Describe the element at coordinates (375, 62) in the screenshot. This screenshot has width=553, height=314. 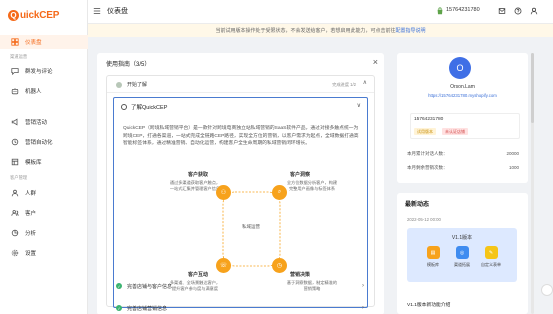
I see `close-icon: ×` at that location.